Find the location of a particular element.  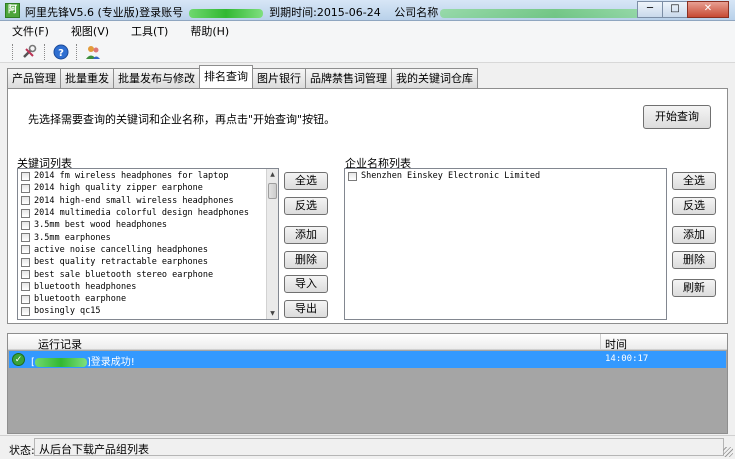

keyword-import-button: 导入 is located at coordinates (306, 284).